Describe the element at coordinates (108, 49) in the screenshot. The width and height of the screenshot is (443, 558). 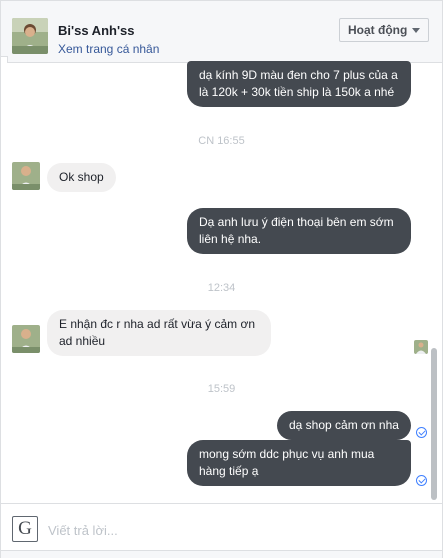
I see `view-profile-link: Xem trang cá nhân` at that location.